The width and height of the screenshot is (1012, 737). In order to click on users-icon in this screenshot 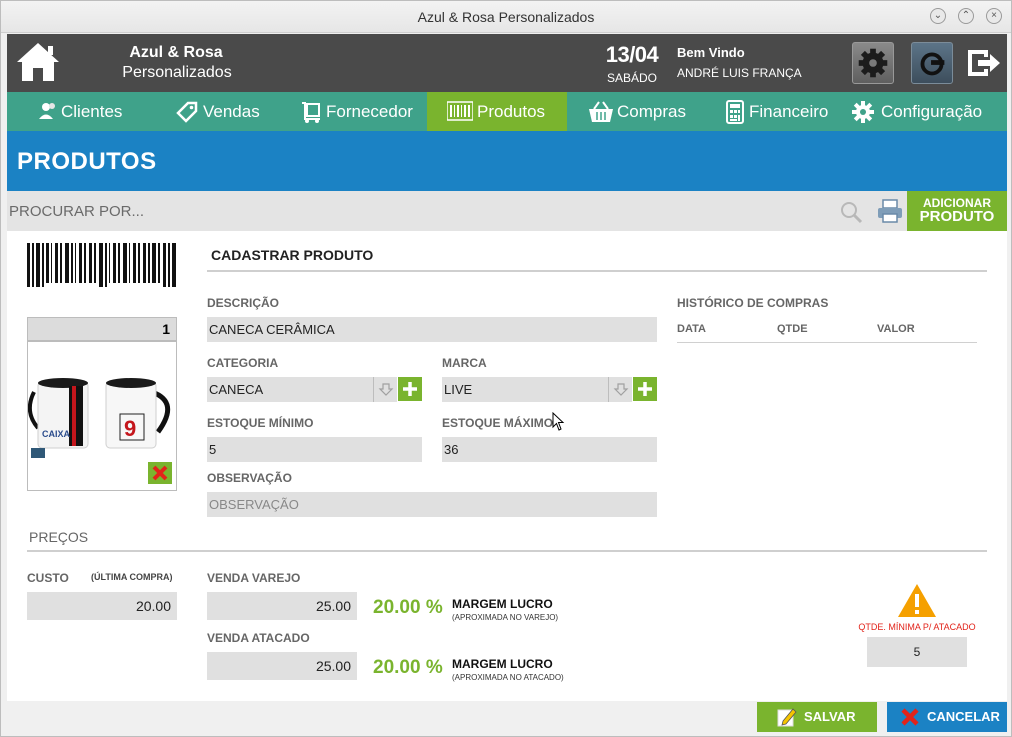, I will do `click(47, 111)`.